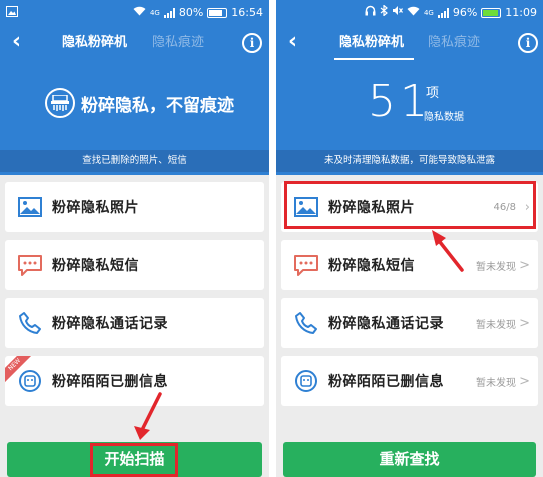 The height and width of the screenshot is (477, 543). I want to click on active-tab-indicator, so click(374, 59).